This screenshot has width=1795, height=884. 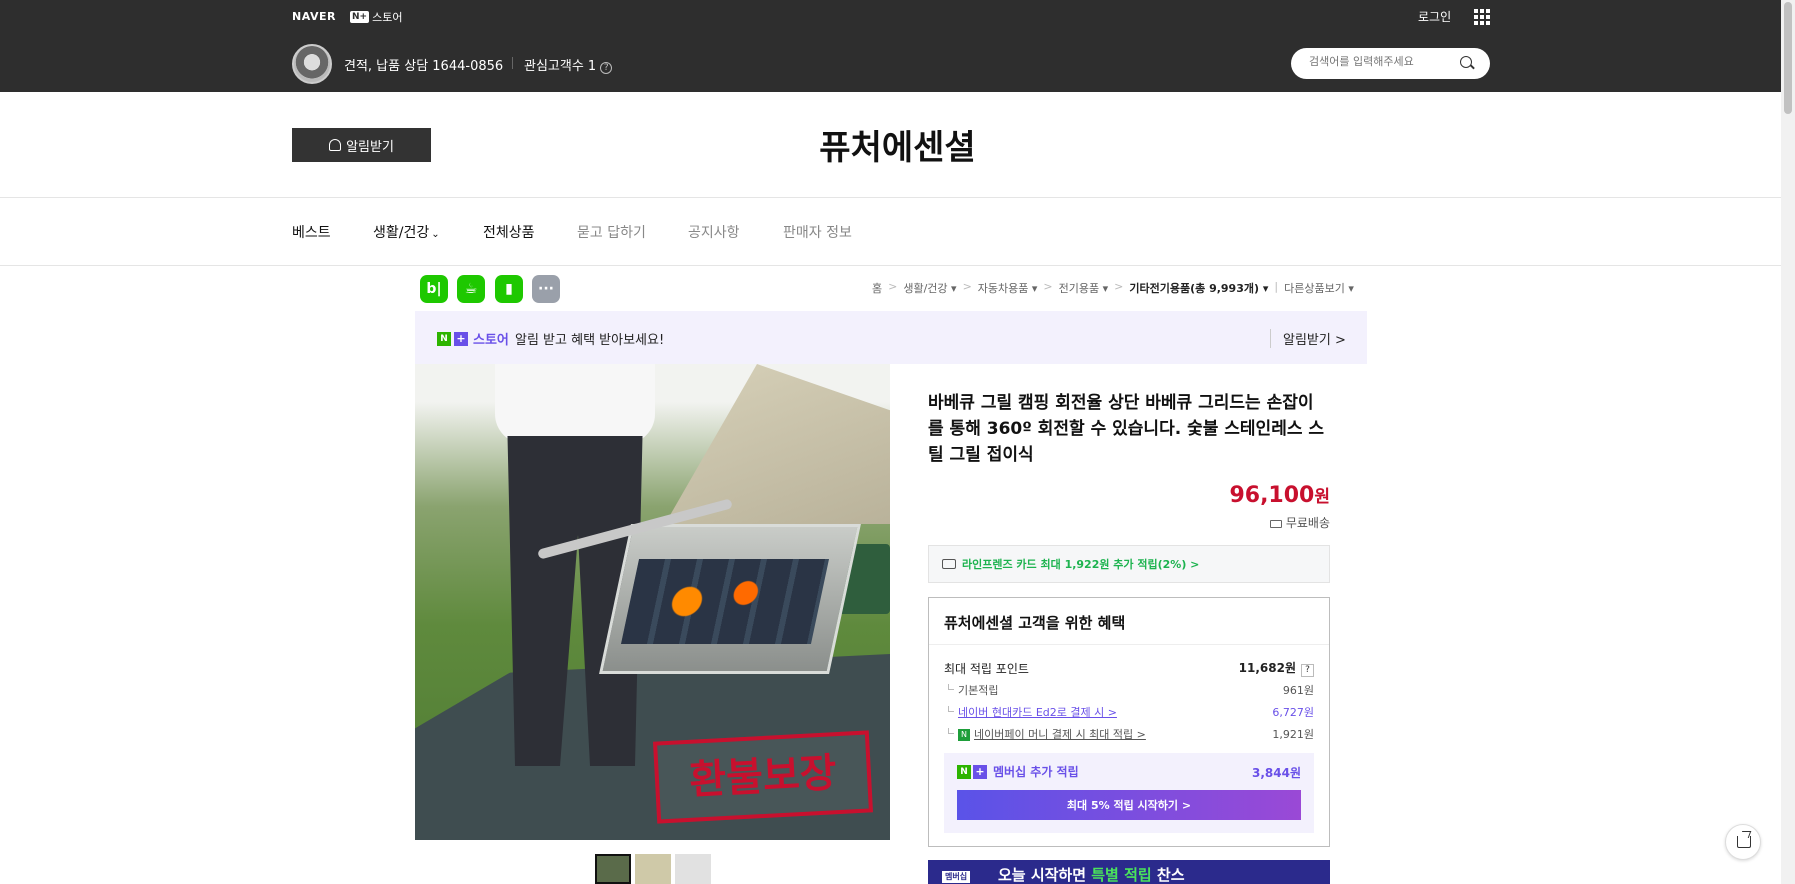 I want to click on blog-share-icon: b|, so click(x=434, y=289).